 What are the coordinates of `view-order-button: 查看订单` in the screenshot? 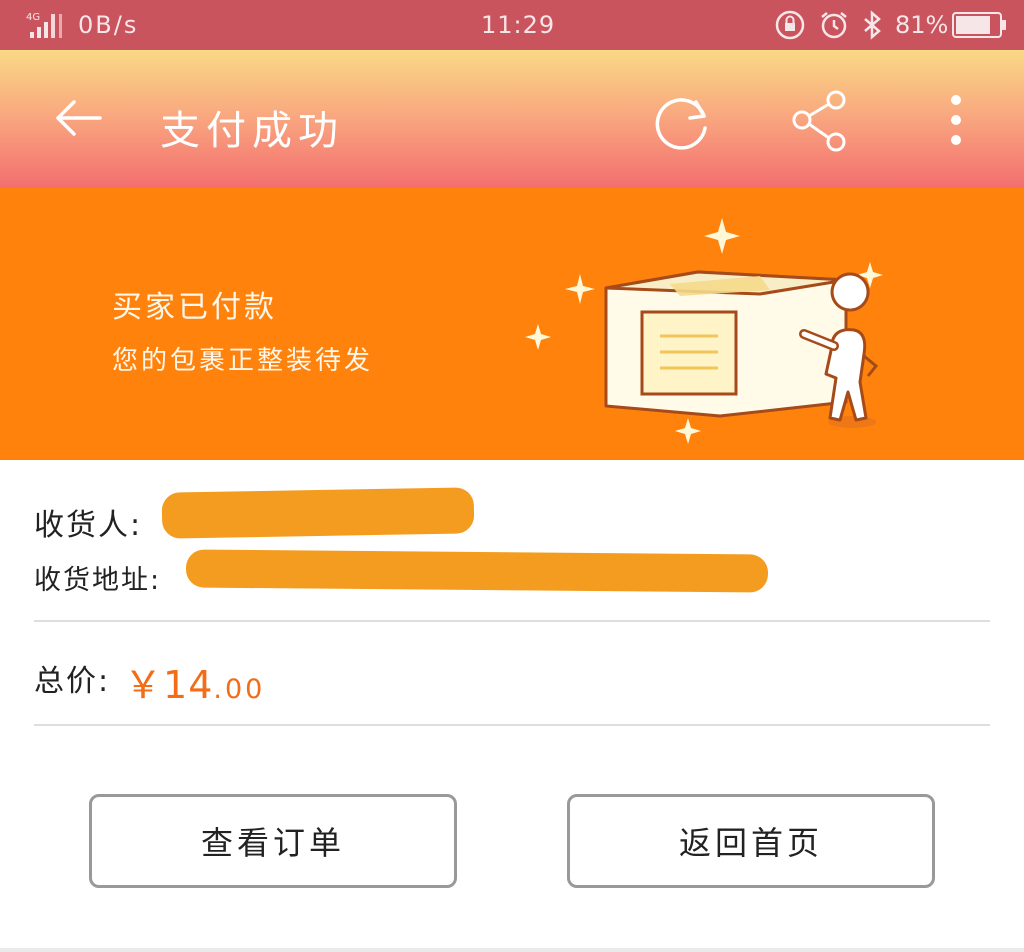 It's located at (273, 841).